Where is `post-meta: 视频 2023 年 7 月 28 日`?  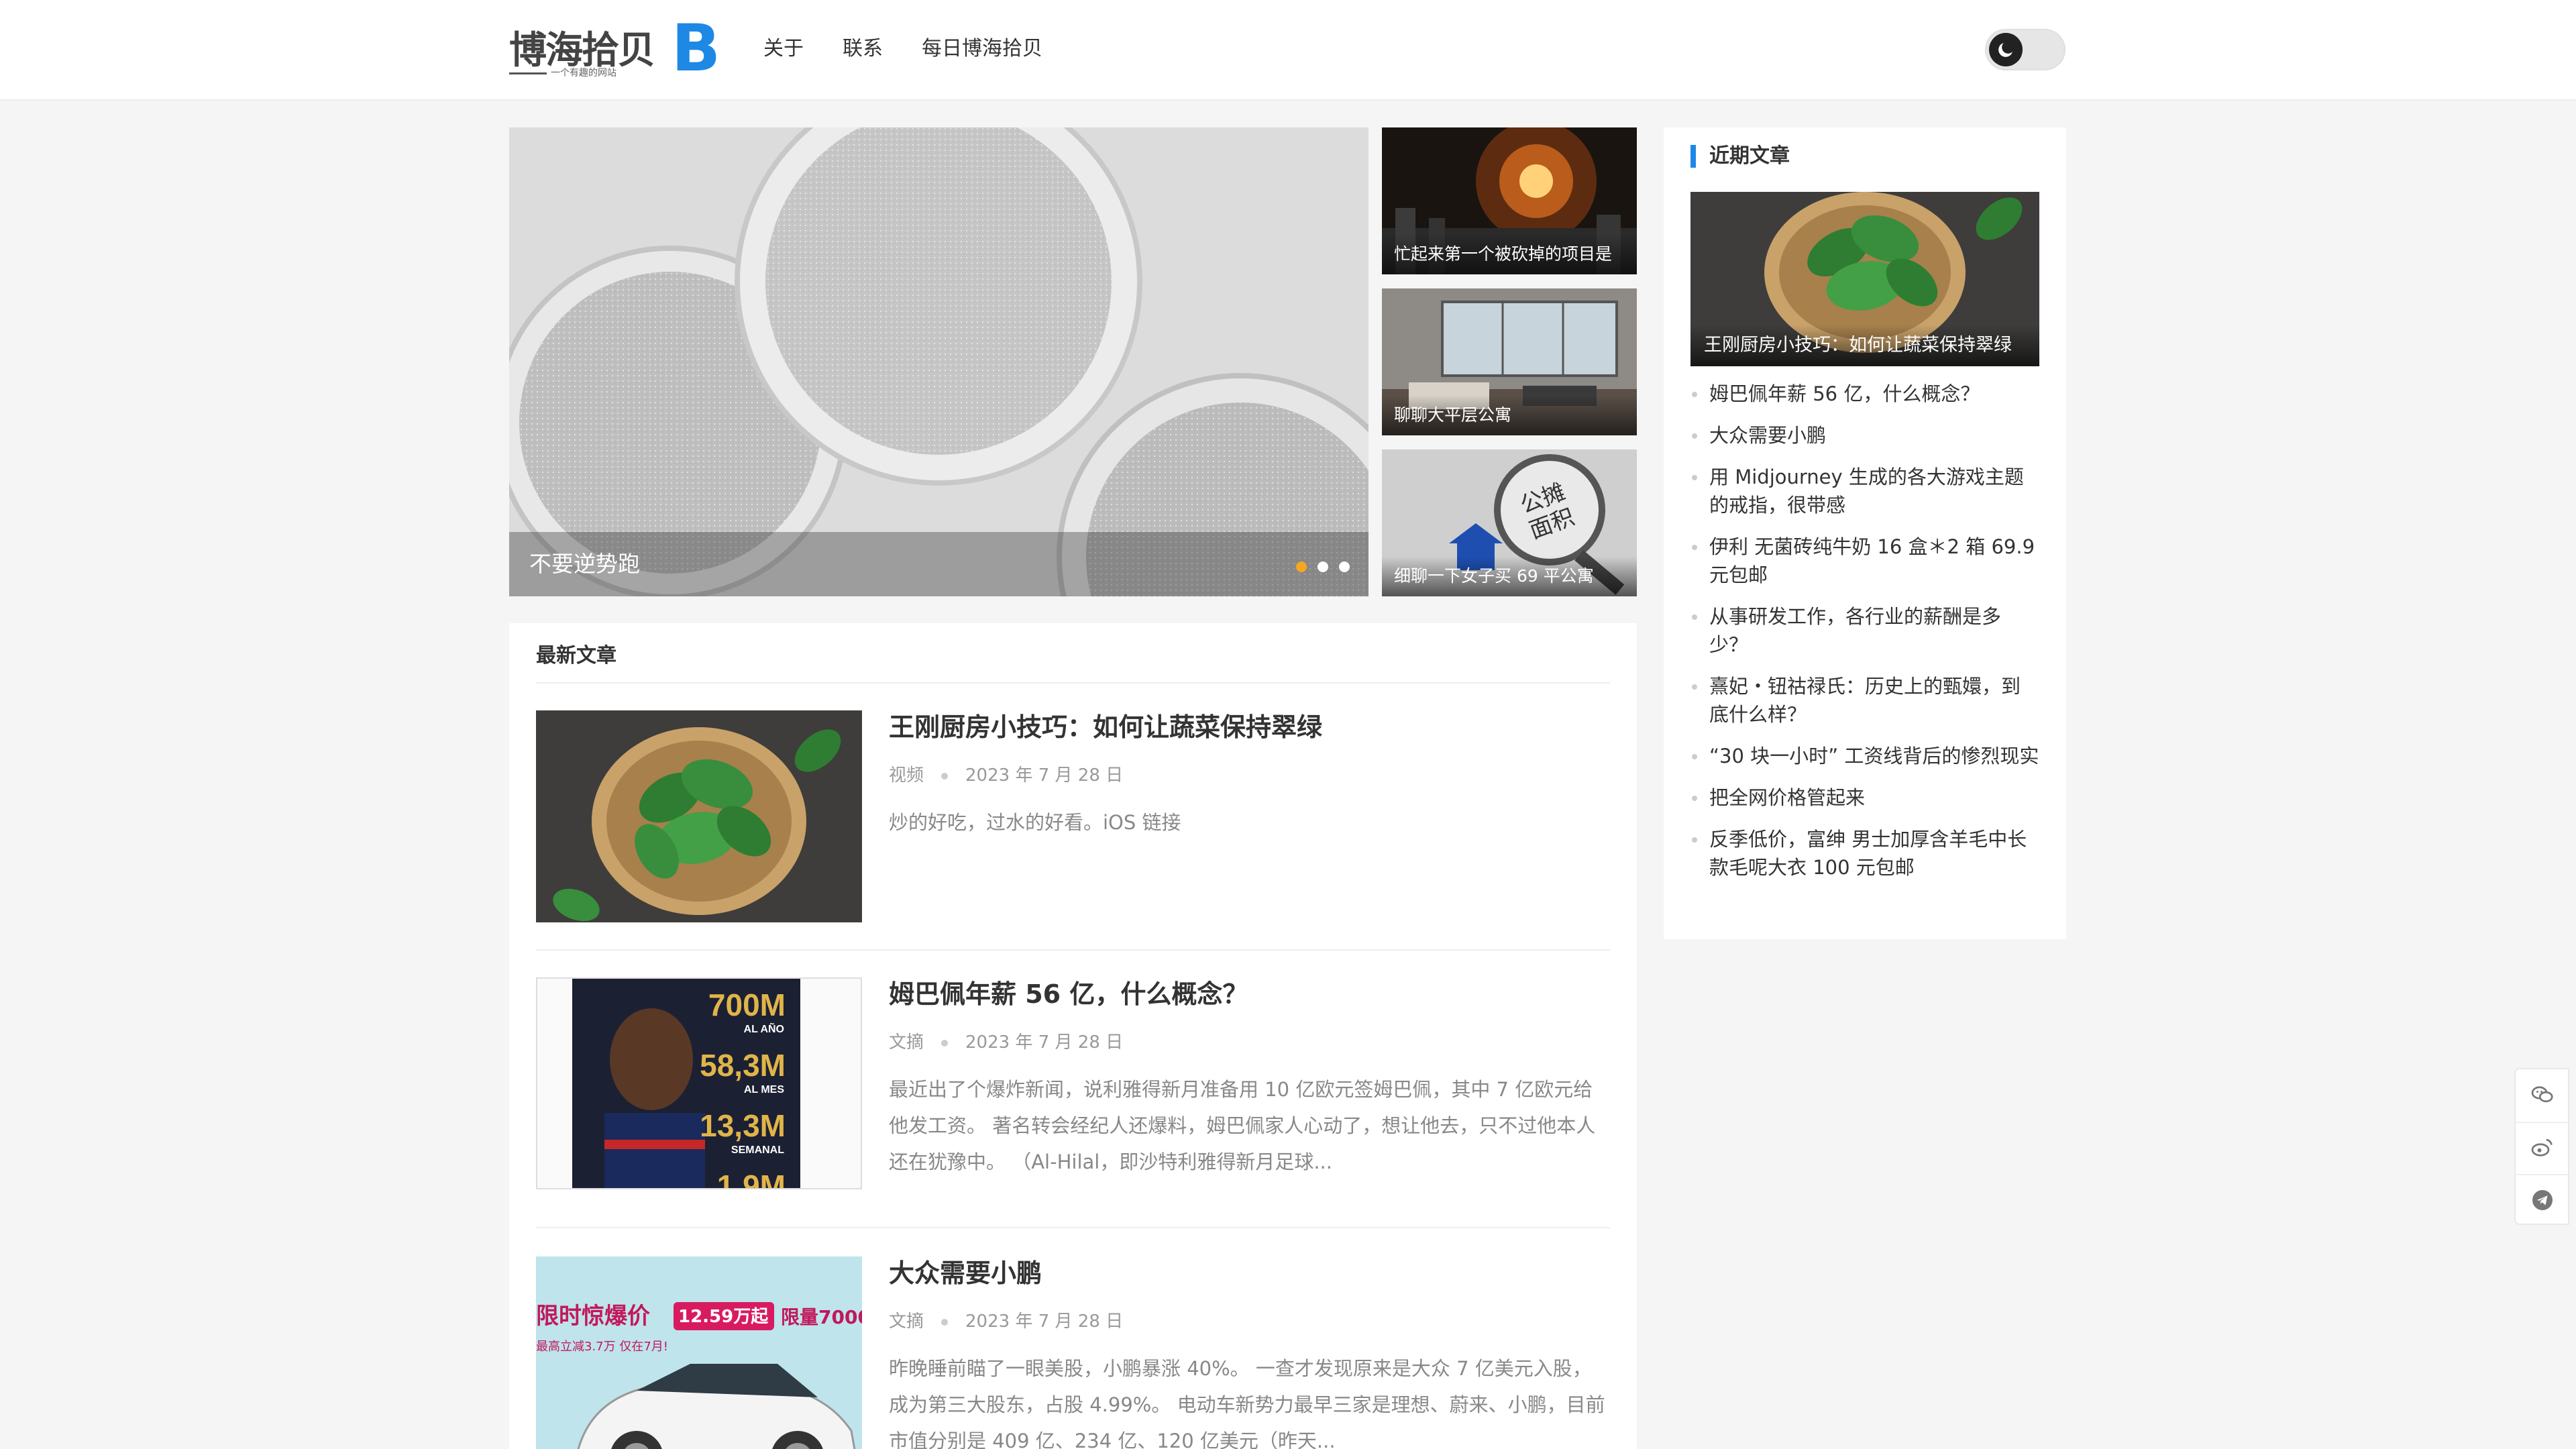
post-meta: 视频 2023 年 7 月 28 日 is located at coordinates (1006, 773).